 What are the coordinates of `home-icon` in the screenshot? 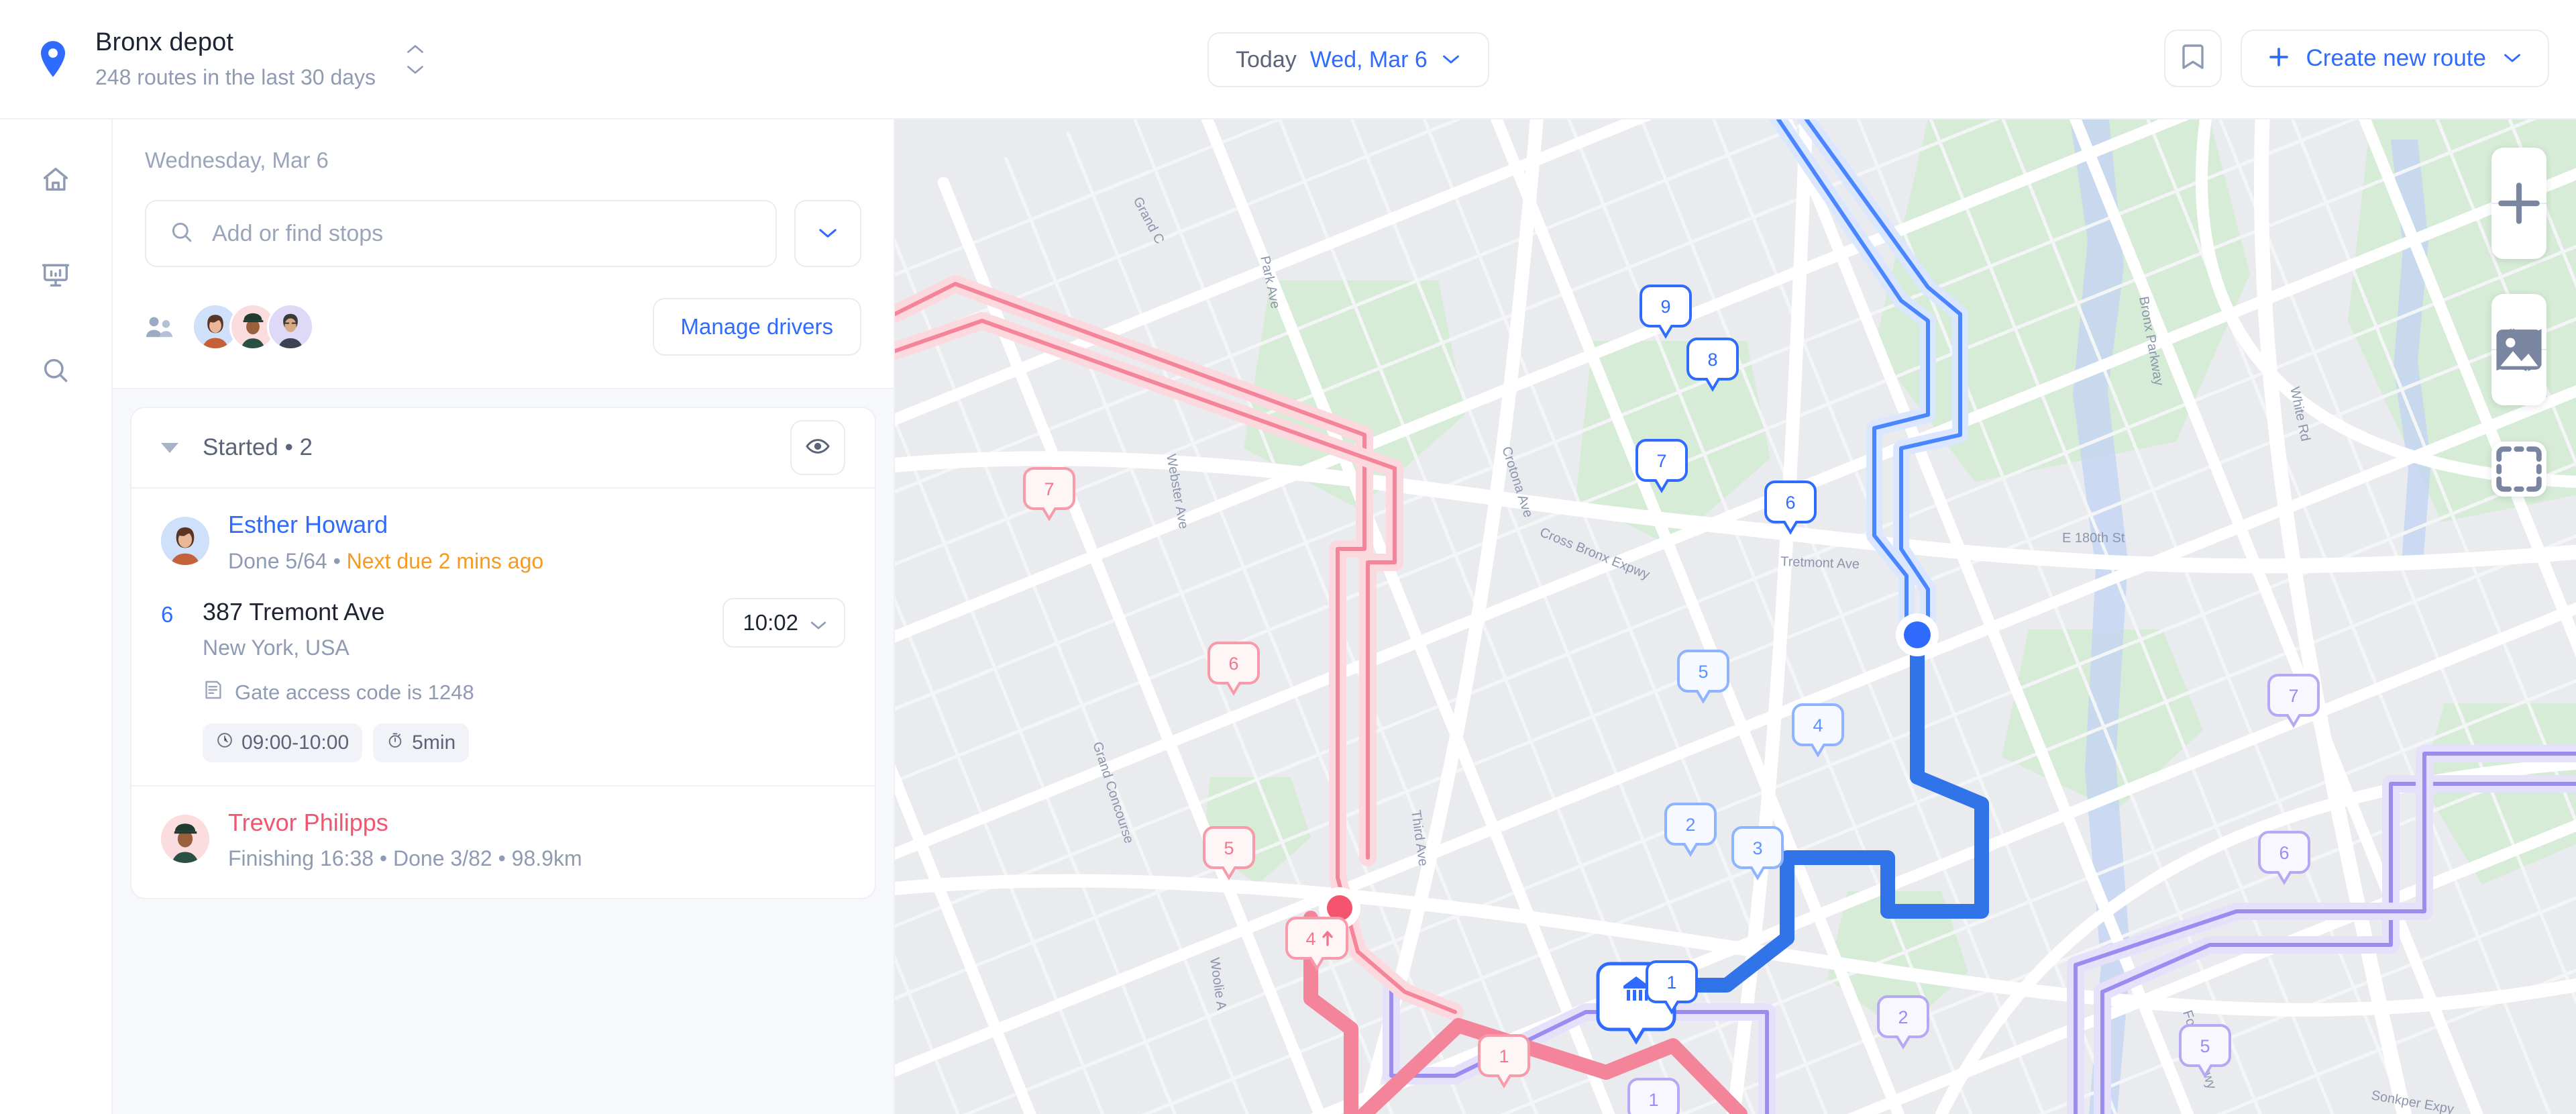 It's located at (55, 181).